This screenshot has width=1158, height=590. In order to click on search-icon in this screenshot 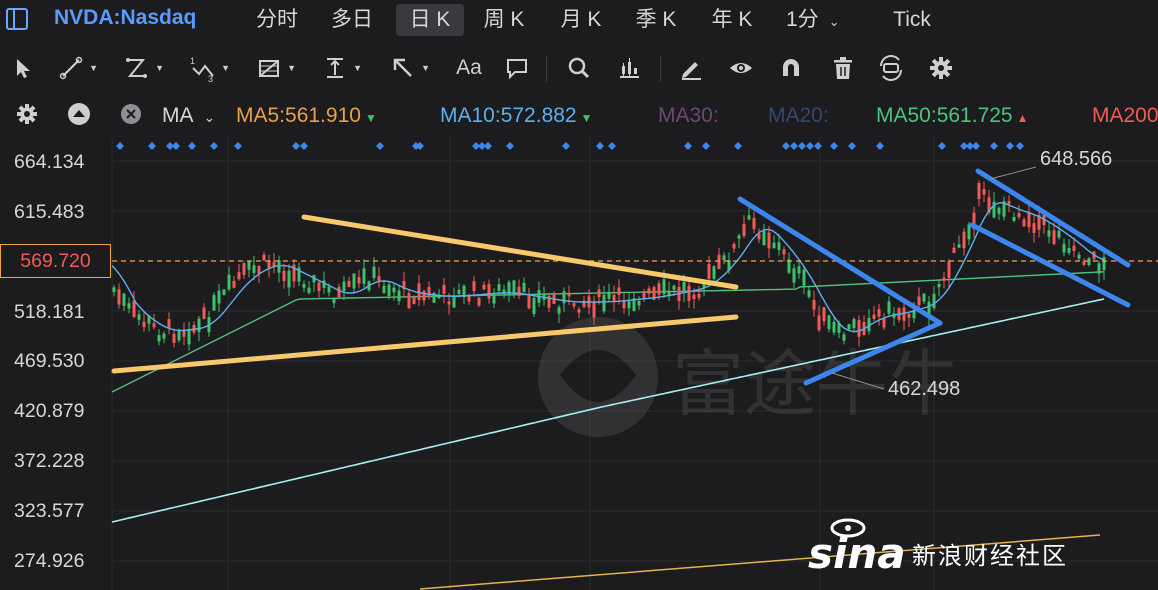, I will do `click(579, 68)`.